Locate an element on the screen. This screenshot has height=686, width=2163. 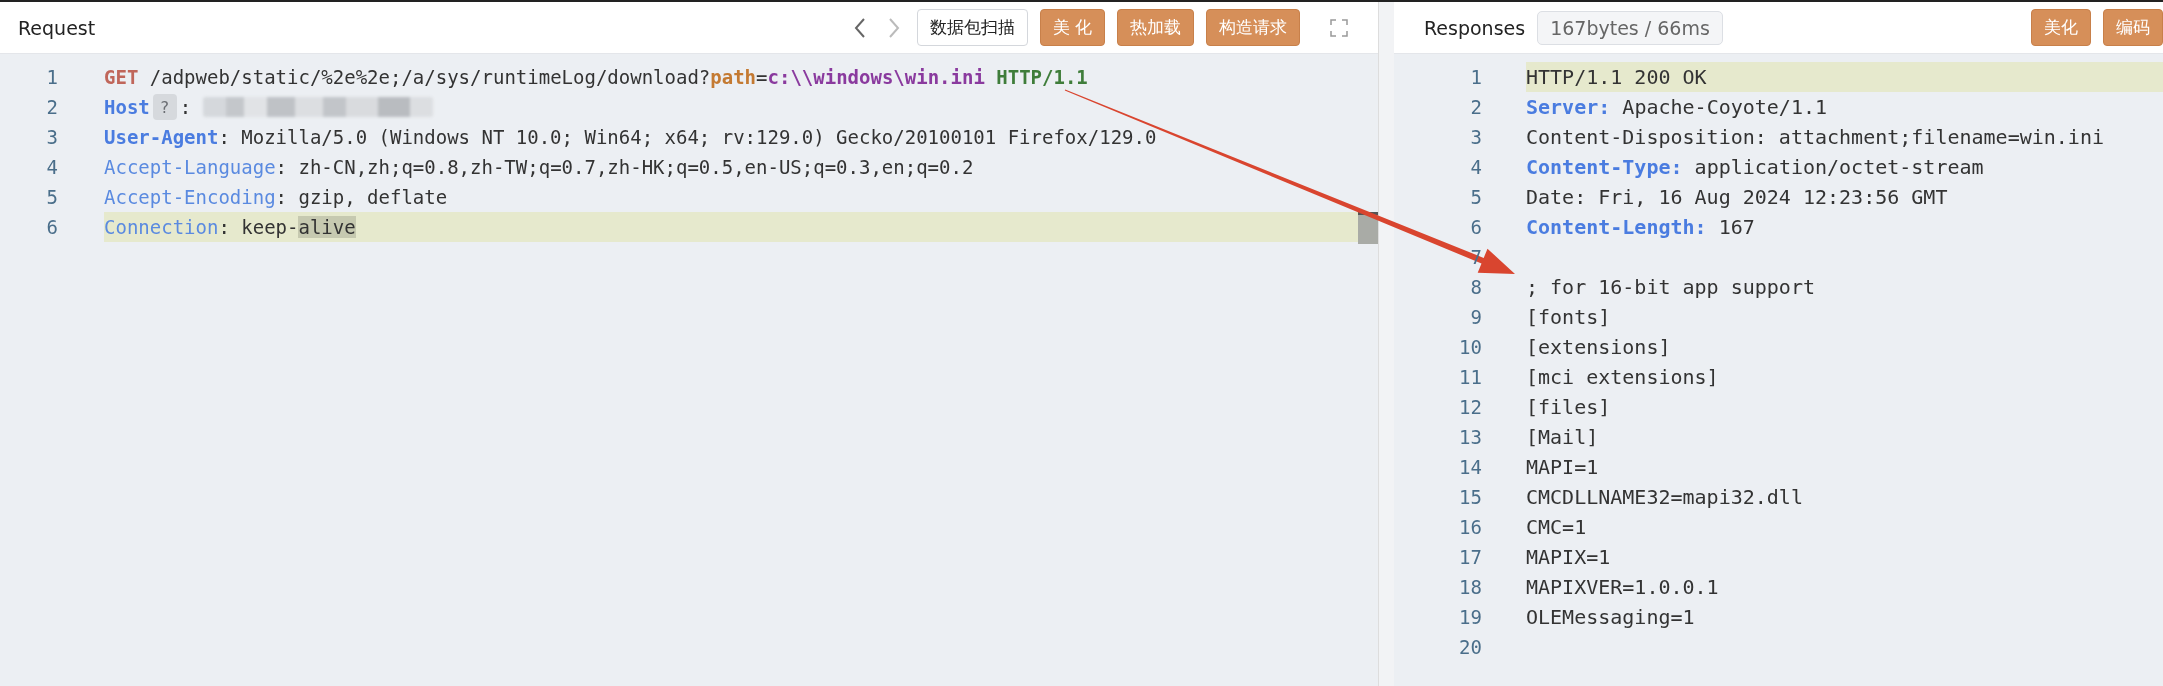
line-number: 13 is located at coordinates (1470, 437).